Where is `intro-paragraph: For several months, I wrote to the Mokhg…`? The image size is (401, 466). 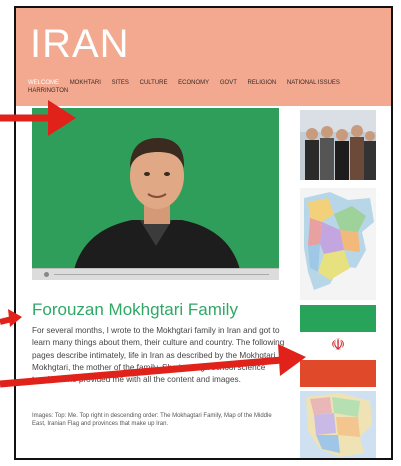
intro-paragraph: For several months, I wrote to the Mokhg… is located at coordinates (158, 355).